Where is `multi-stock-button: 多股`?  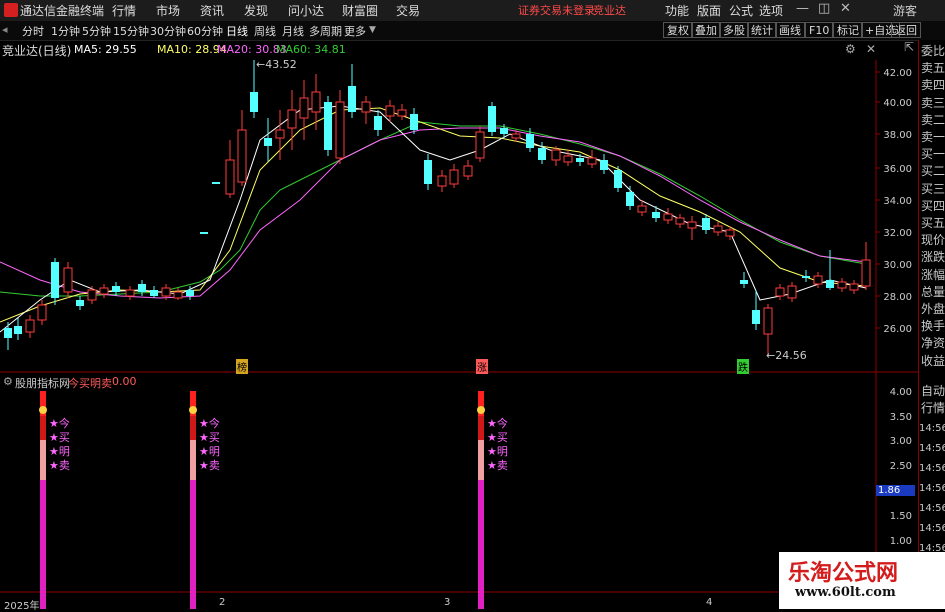
multi-stock-button: 多股 is located at coordinates (734, 30).